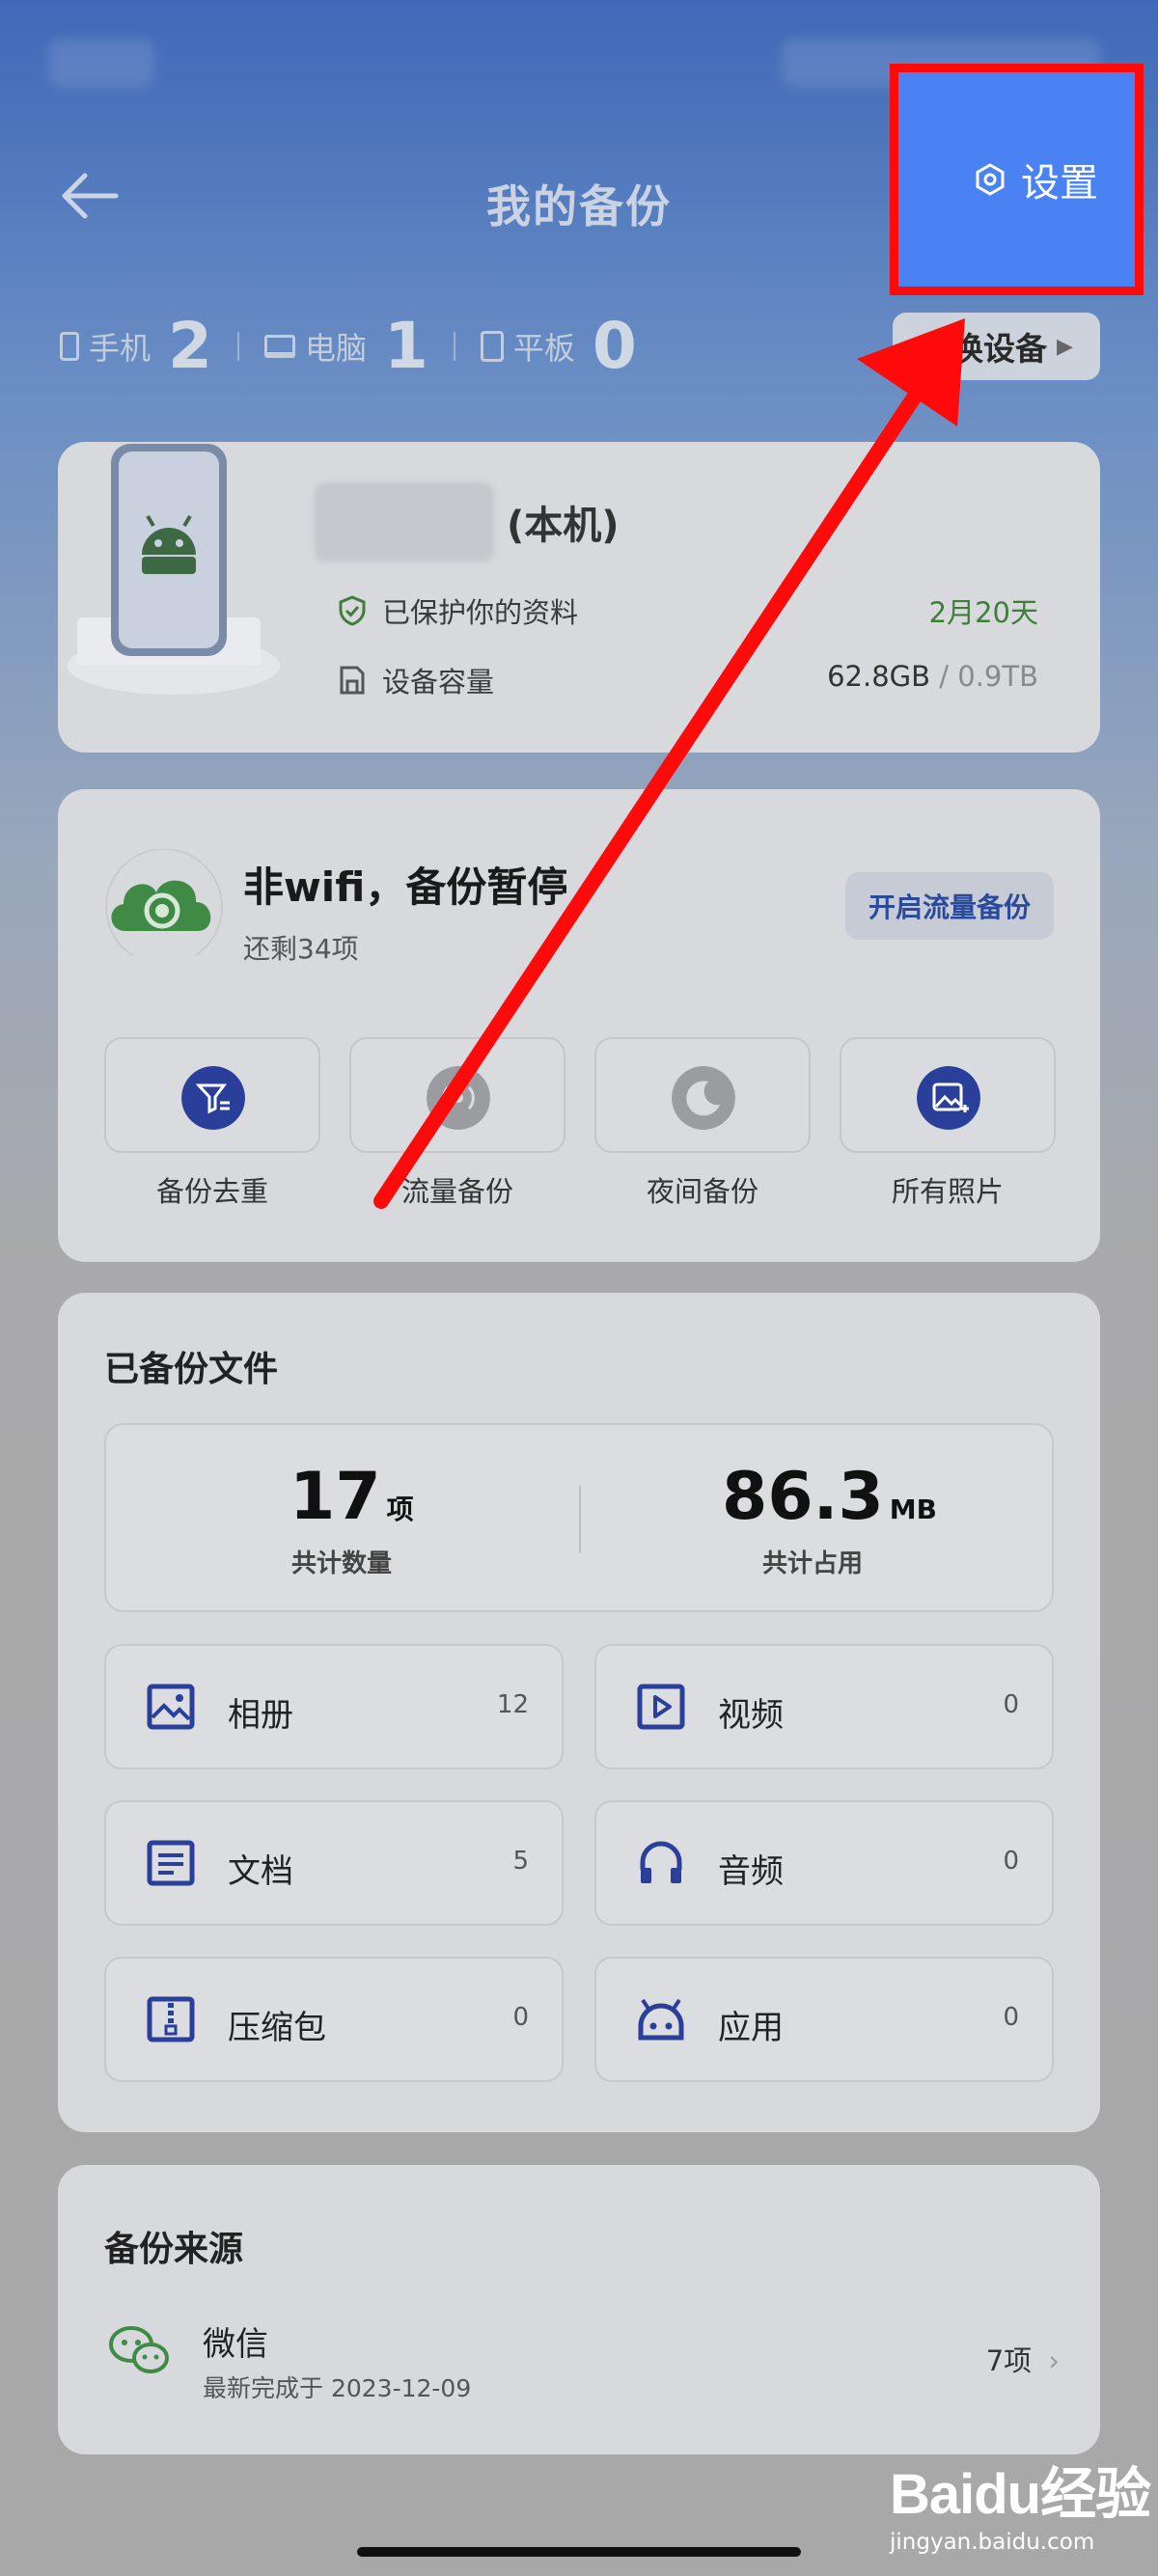 The width and height of the screenshot is (1158, 2576). Describe the element at coordinates (120, 348) in the screenshot. I see `count-phone-label: 手机` at that location.